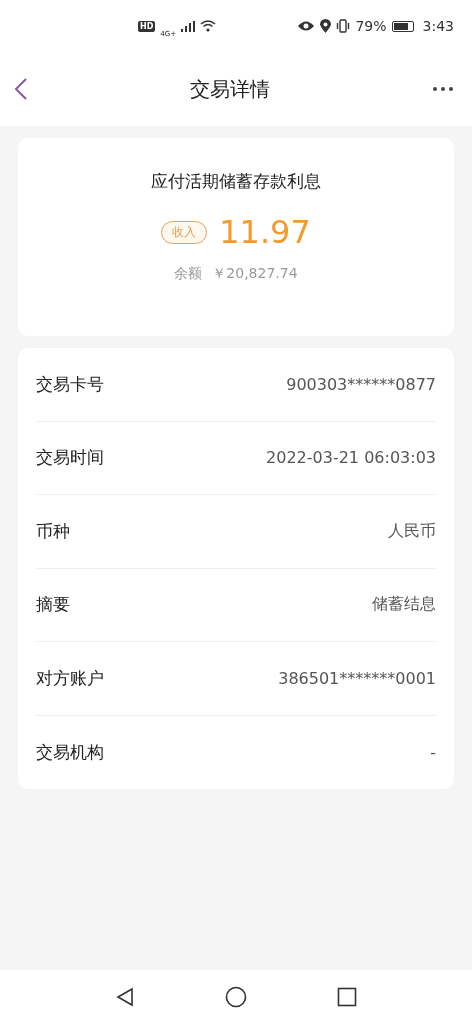  I want to click on field-value: 人民币, so click(412, 531).